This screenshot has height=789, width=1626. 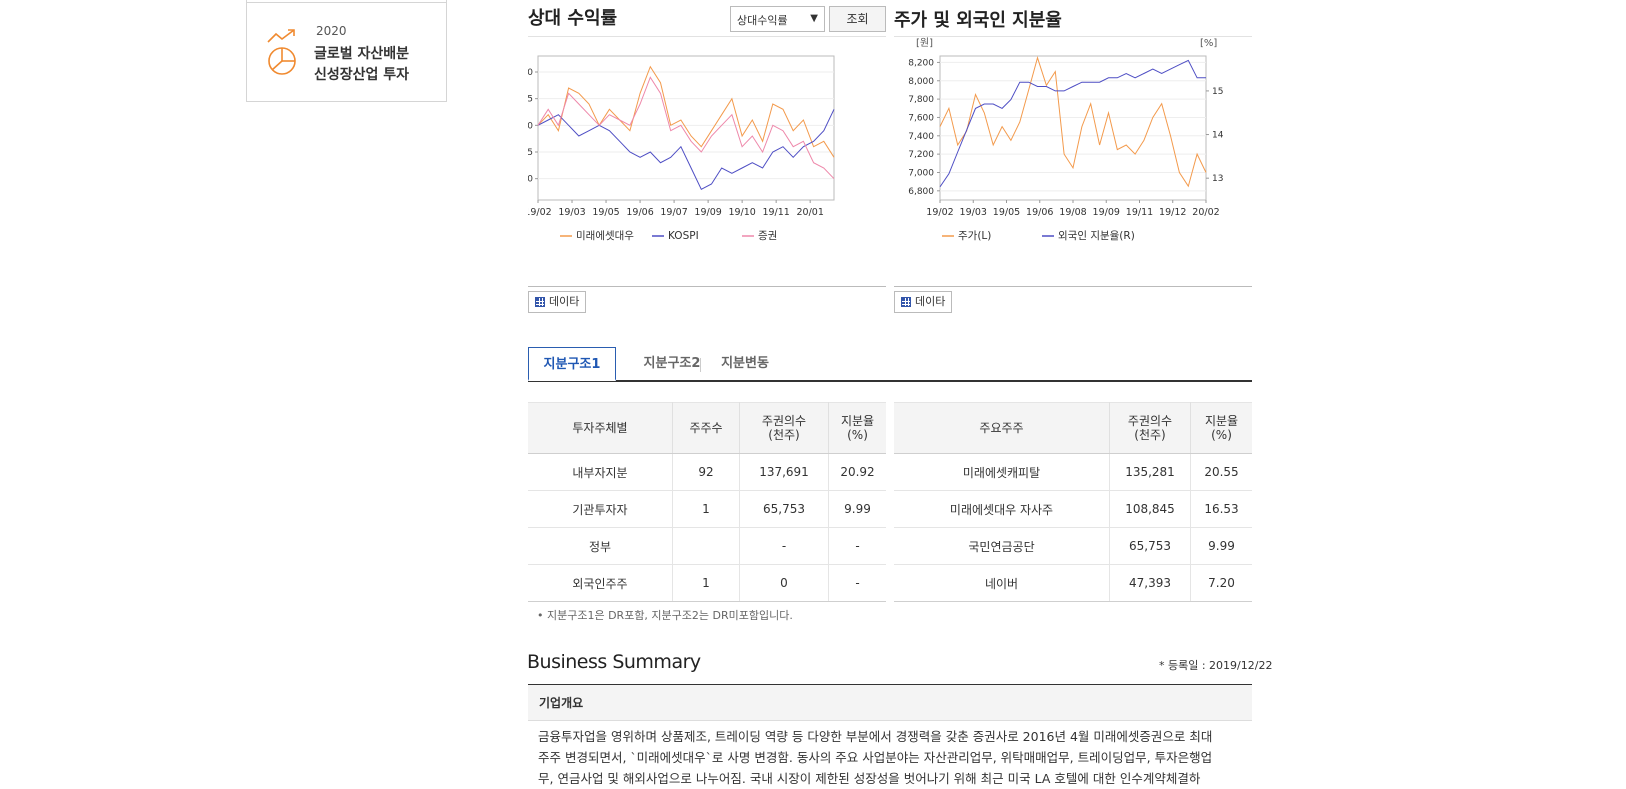 What do you see at coordinates (1218, 136) in the screenshot?
I see `right-y-tick-label: 14` at bounding box center [1218, 136].